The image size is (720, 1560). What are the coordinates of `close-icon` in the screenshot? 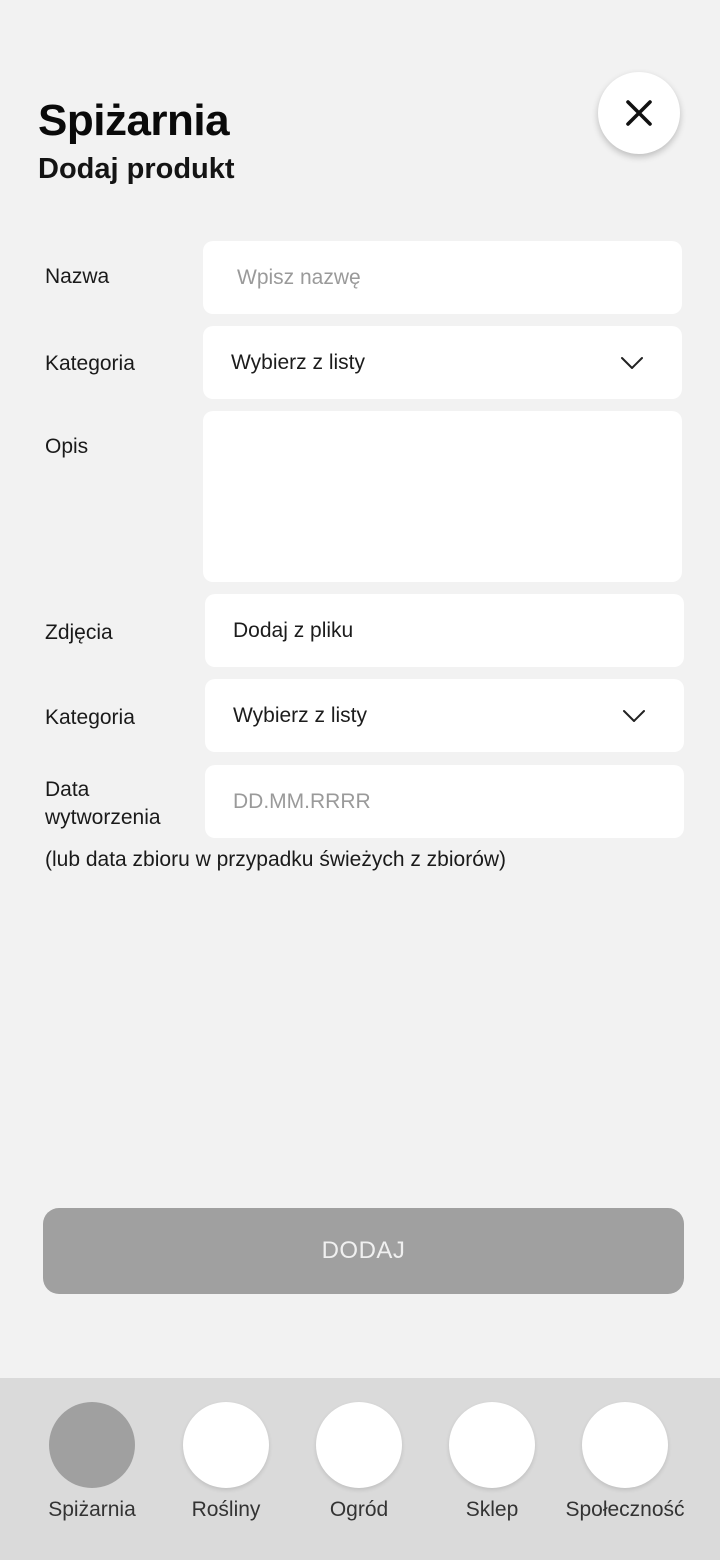 It's located at (639, 113).